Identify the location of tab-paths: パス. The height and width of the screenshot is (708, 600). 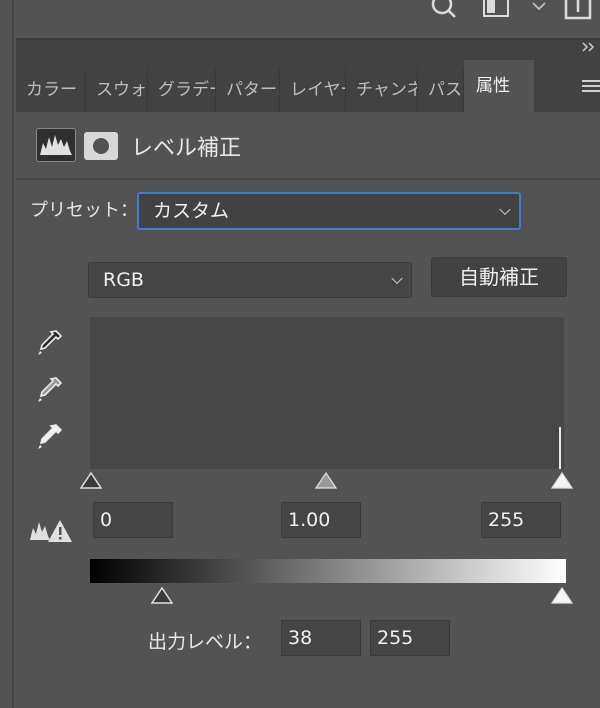
(441, 90).